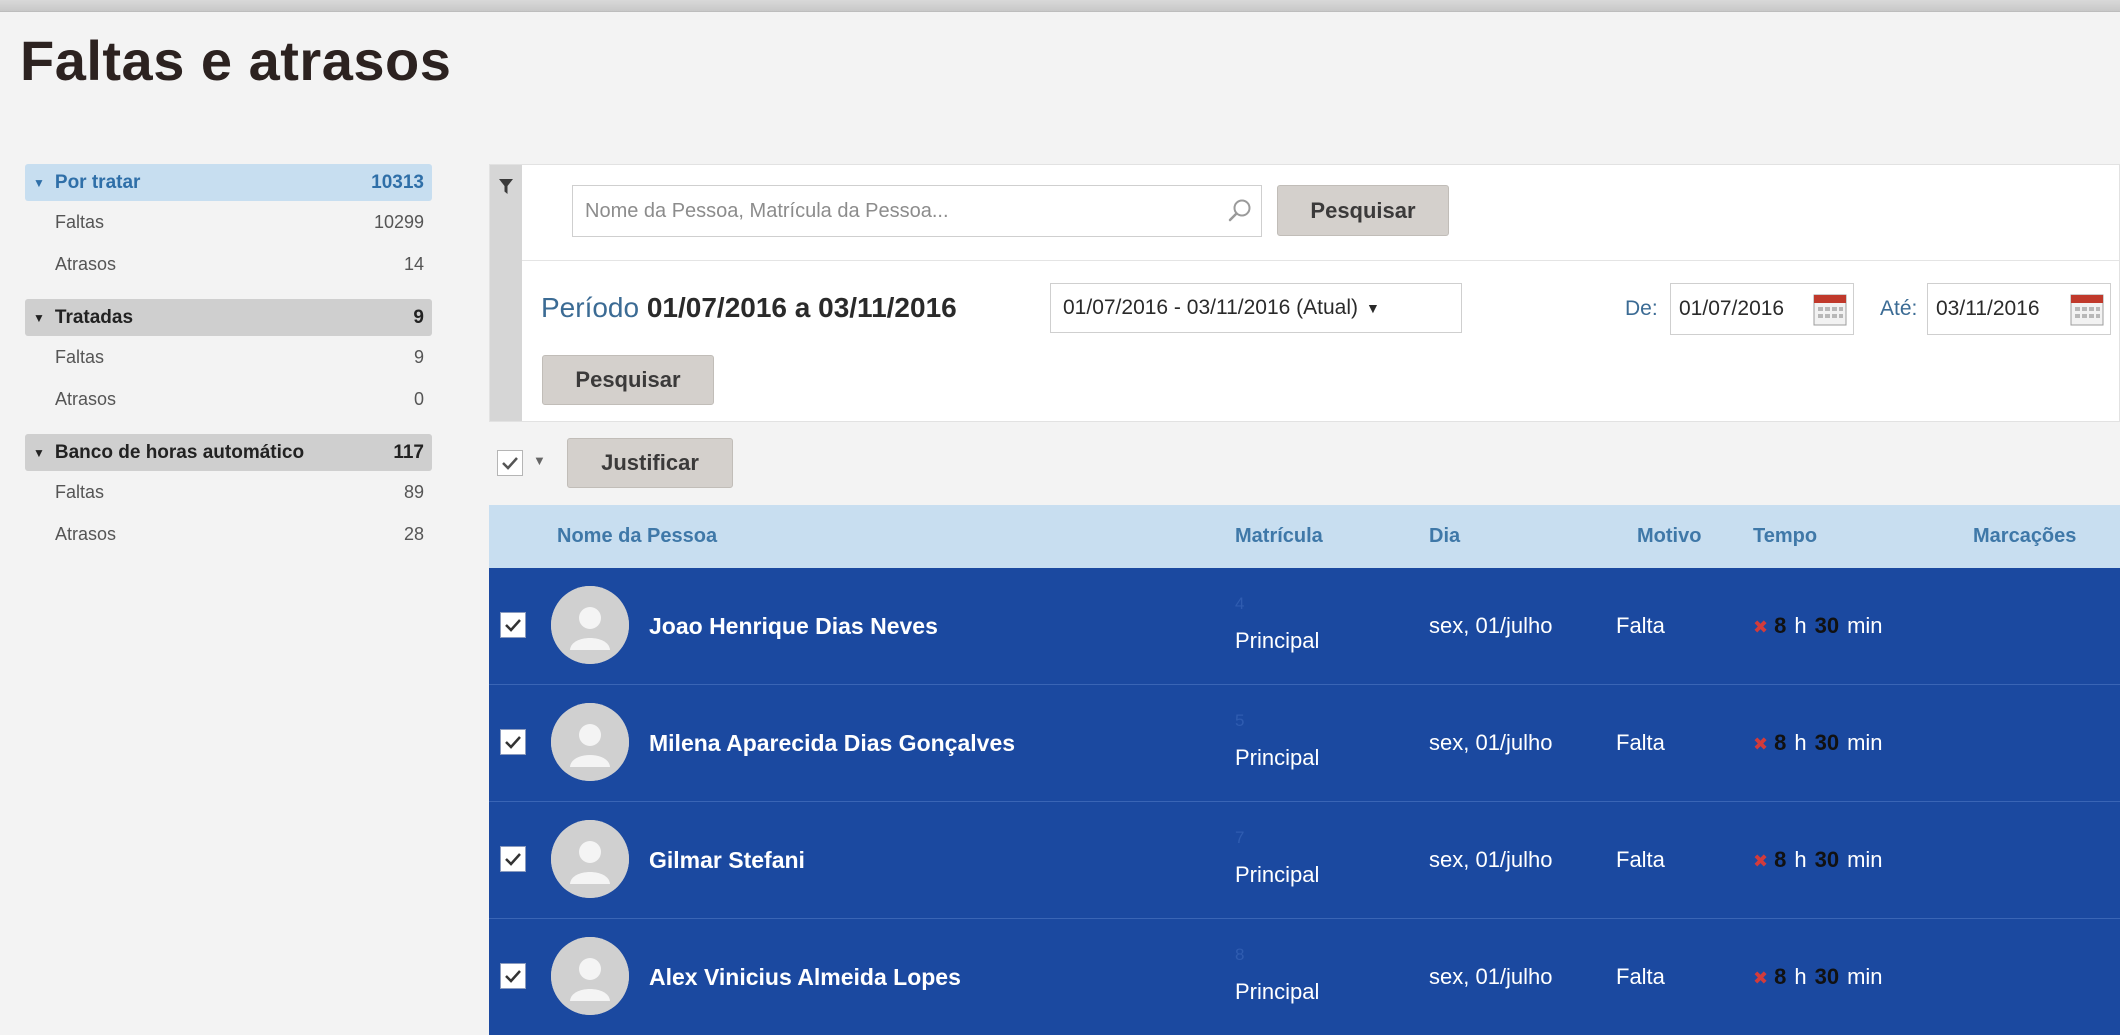 Image resolution: width=2120 pixels, height=1035 pixels. Describe the element at coordinates (1785, 536) in the screenshot. I see `column-header-tempo: Tempo` at that location.